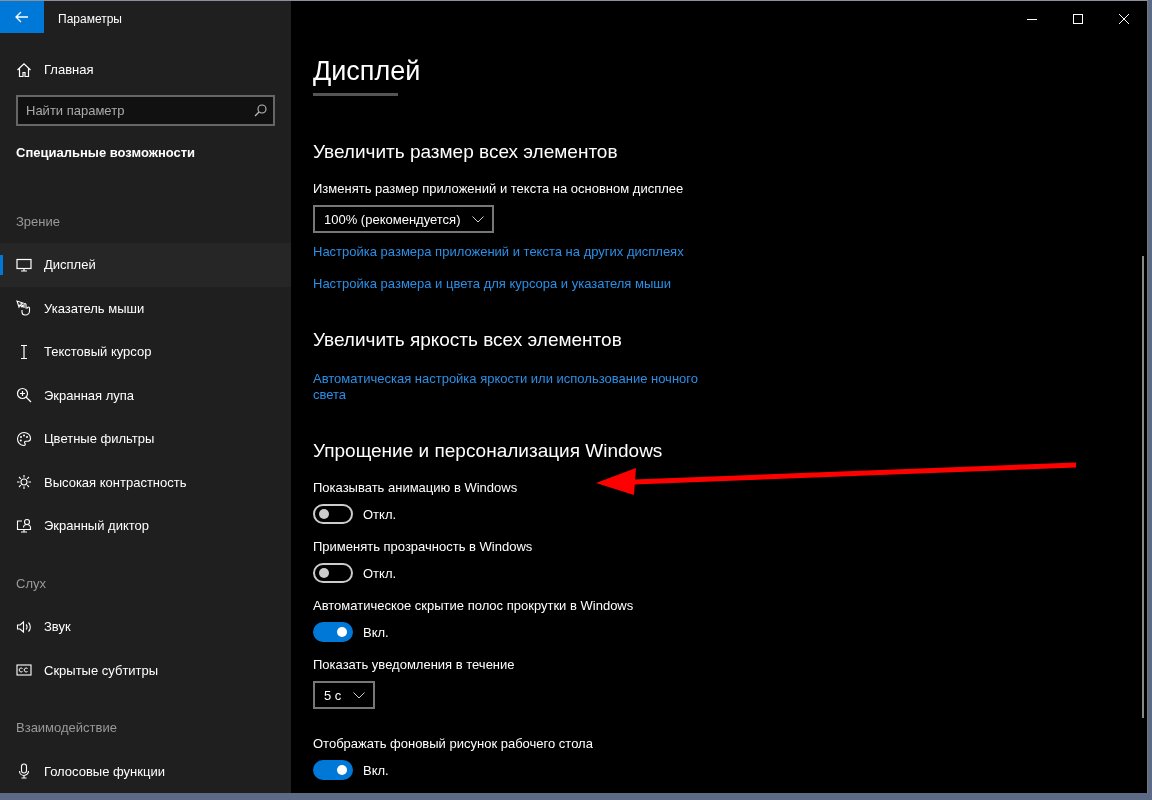 The image size is (1152, 800). What do you see at coordinates (1143, 487) in the screenshot?
I see `scrollbar-thumb` at bounding box center [1143, 487].